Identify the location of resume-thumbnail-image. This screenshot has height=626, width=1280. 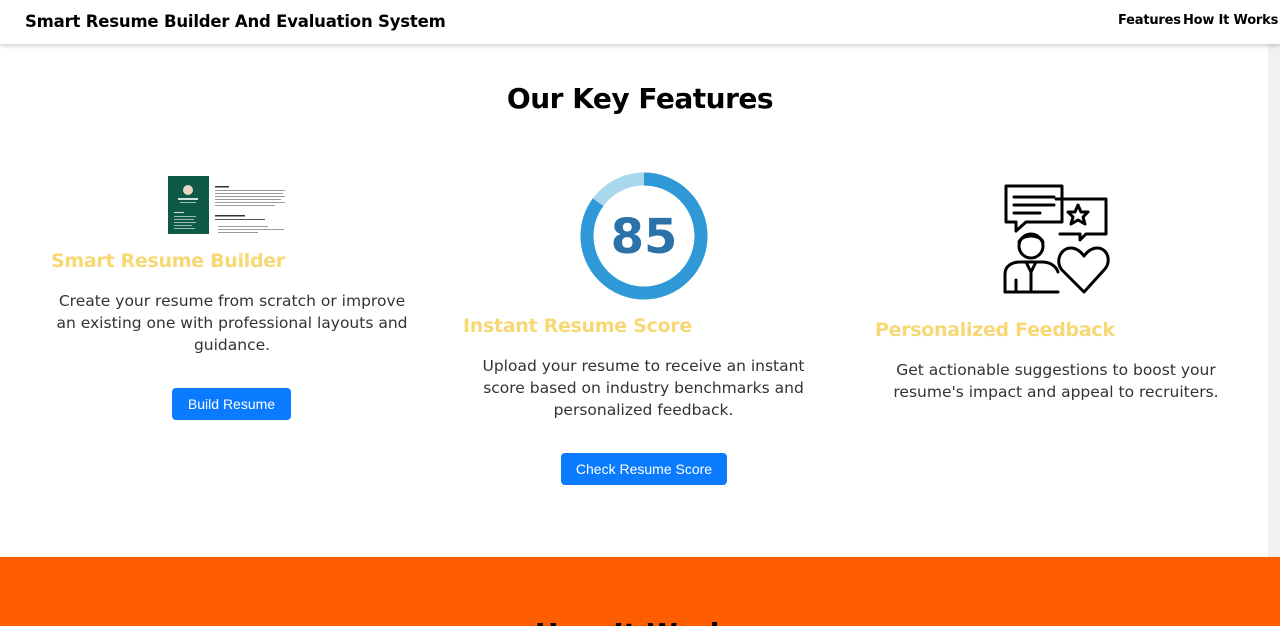
(228, 205).